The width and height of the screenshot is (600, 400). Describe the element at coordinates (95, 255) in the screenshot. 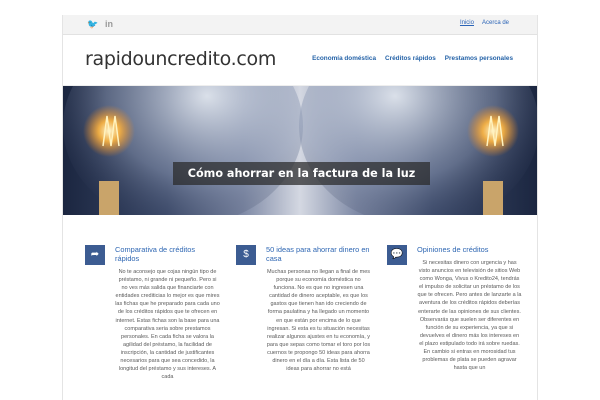

I see `share-arrow-icon: ➦` at that location.